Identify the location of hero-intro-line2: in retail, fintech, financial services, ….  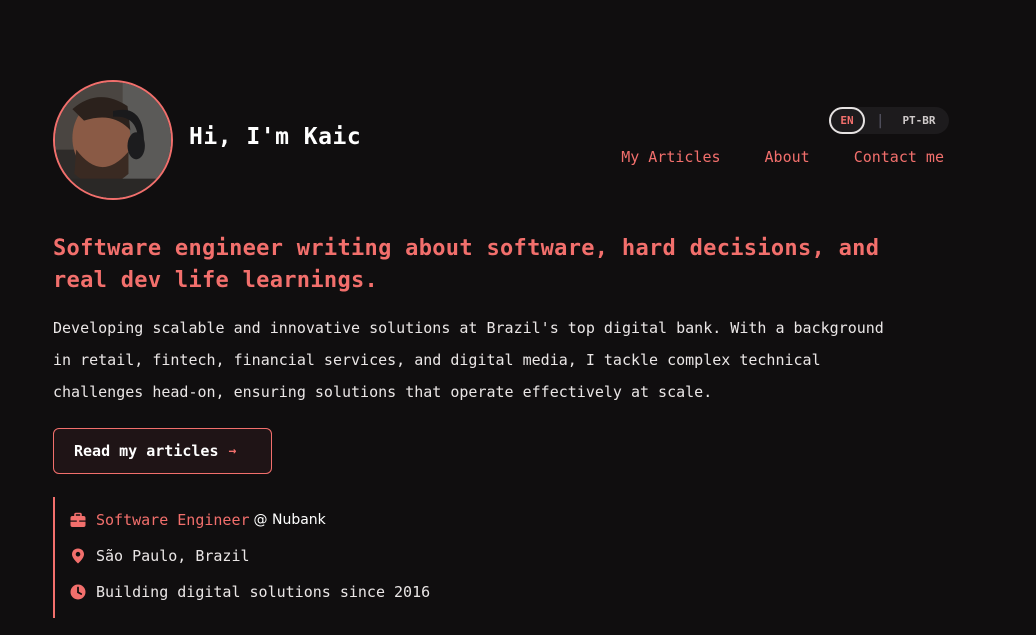
(437, 360).